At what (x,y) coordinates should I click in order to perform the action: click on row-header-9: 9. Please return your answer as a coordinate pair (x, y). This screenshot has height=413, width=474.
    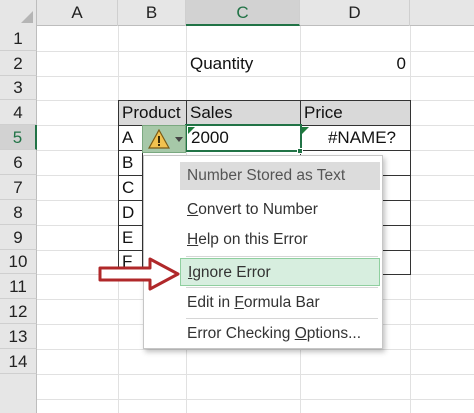
    Looking at the image, I should click on (18, 237).